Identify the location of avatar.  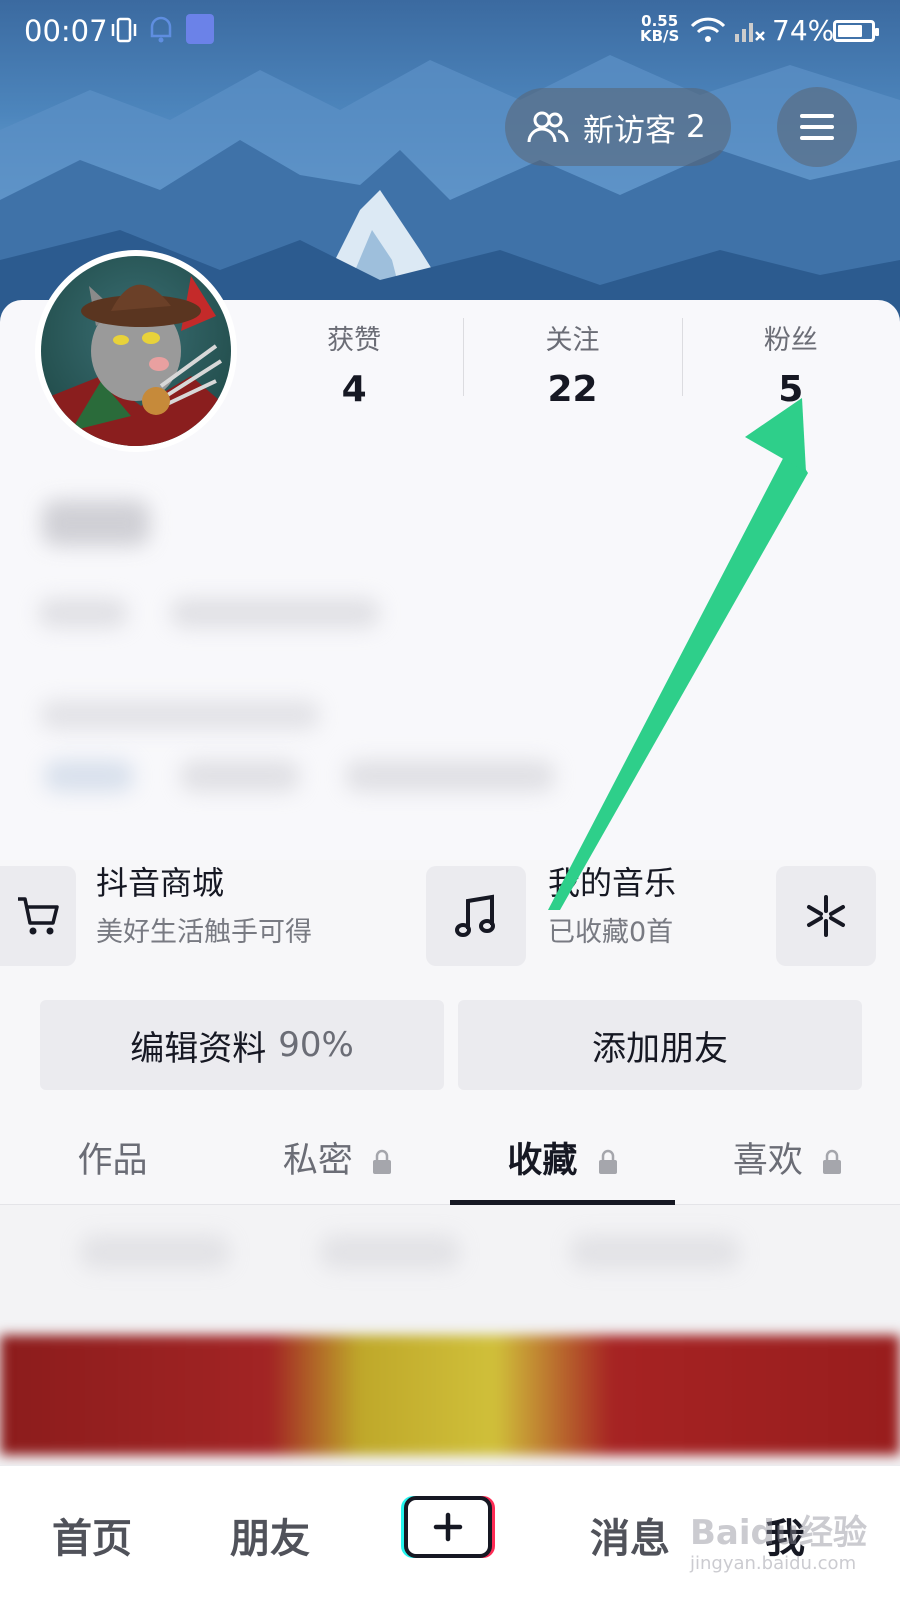
(136, 351).